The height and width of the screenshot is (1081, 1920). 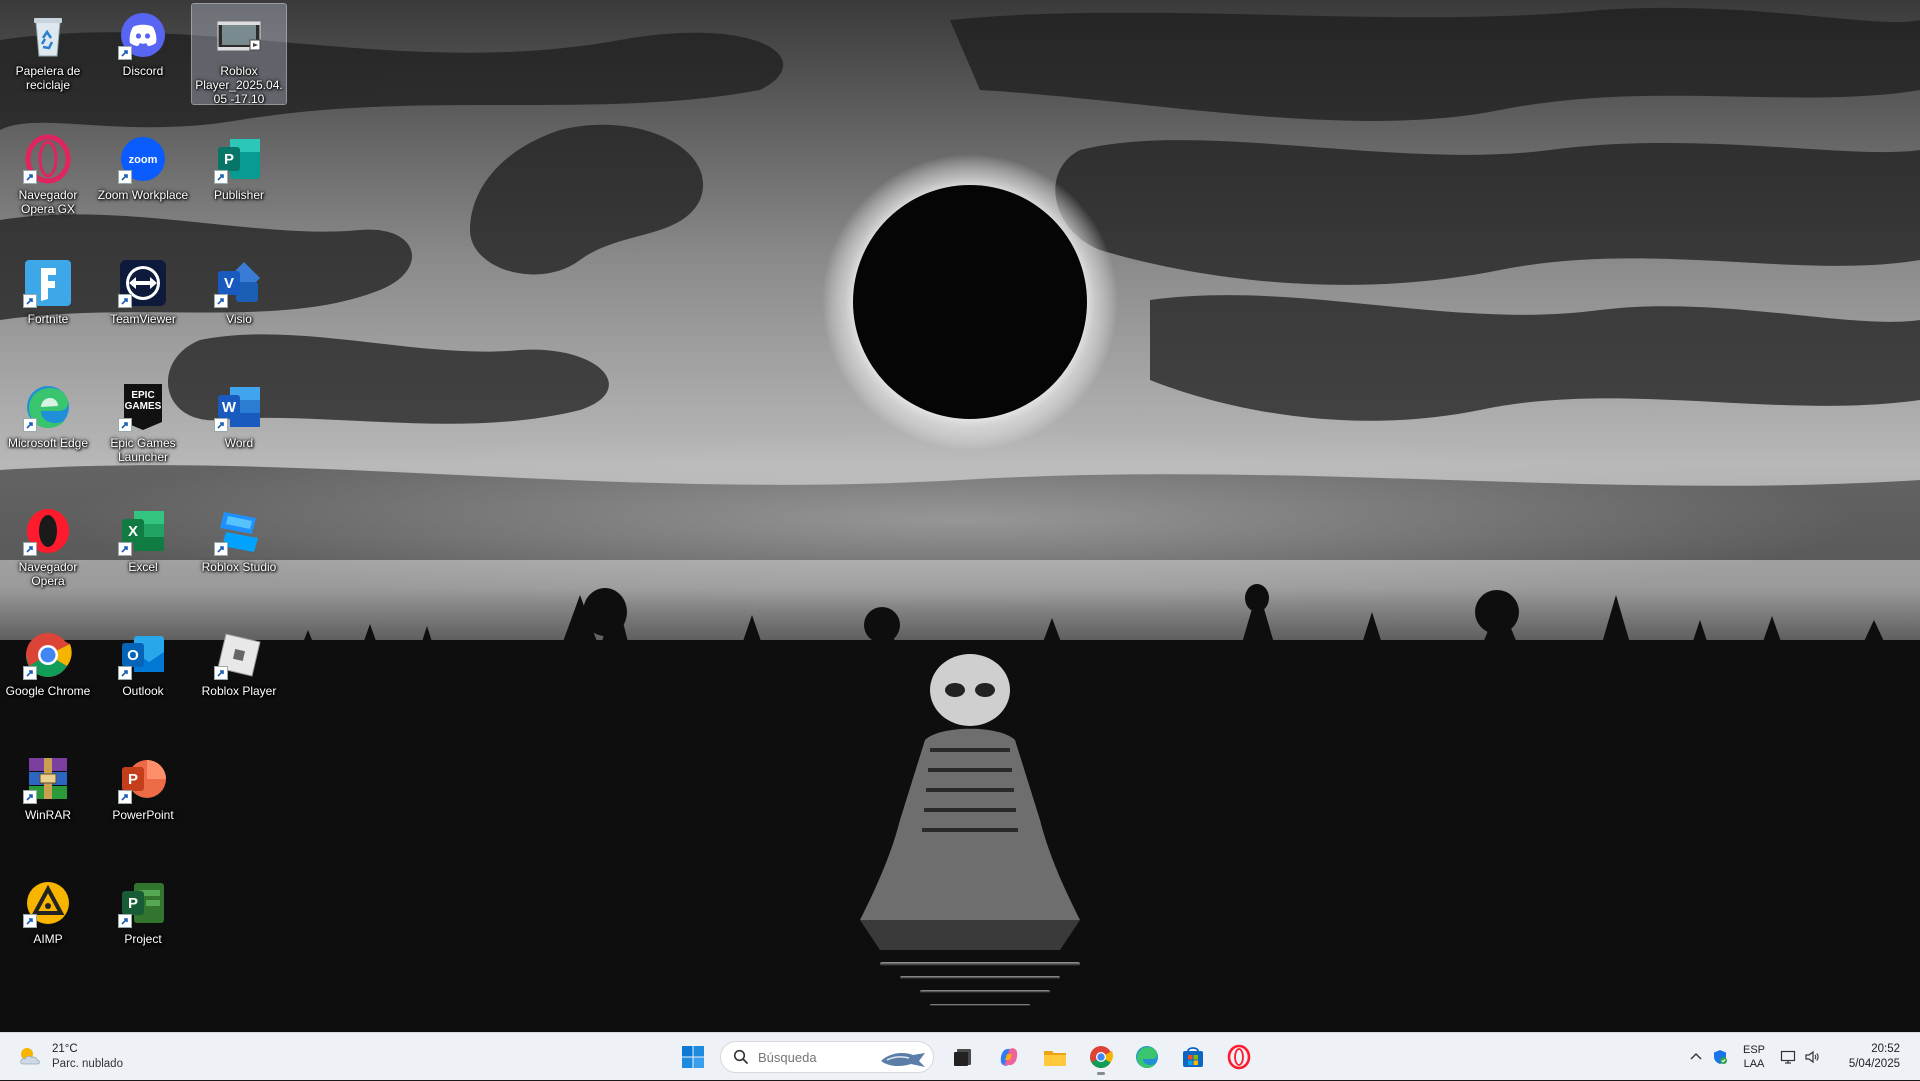 What do you see at coordinates (143, 655) in the screenshot?
I see `outlook-icon: O` at bounding box center [143, 655].